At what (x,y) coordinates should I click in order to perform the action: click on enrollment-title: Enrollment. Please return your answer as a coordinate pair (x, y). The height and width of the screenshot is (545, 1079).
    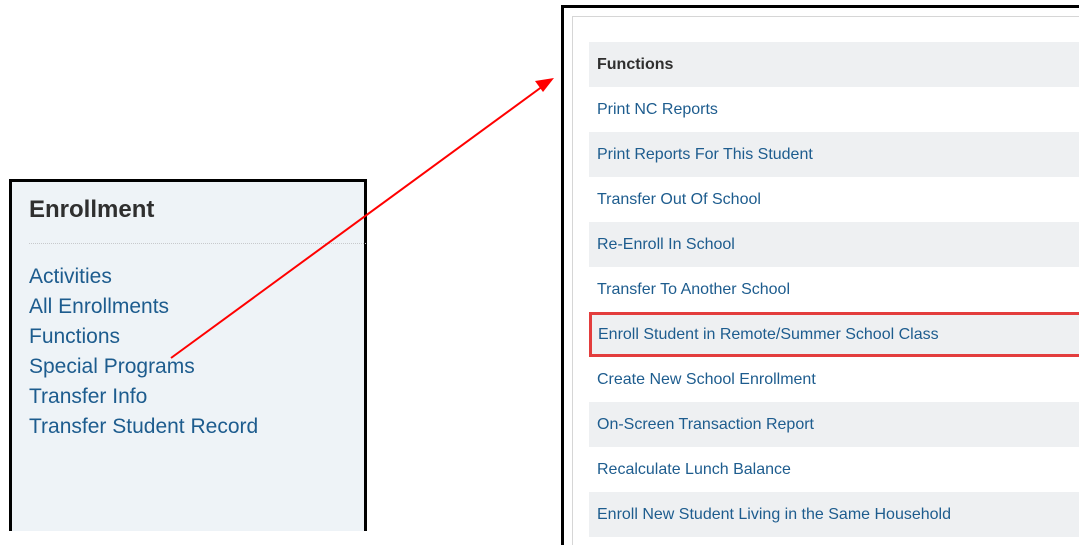
    Looking at the image, I should click on (92, 209).